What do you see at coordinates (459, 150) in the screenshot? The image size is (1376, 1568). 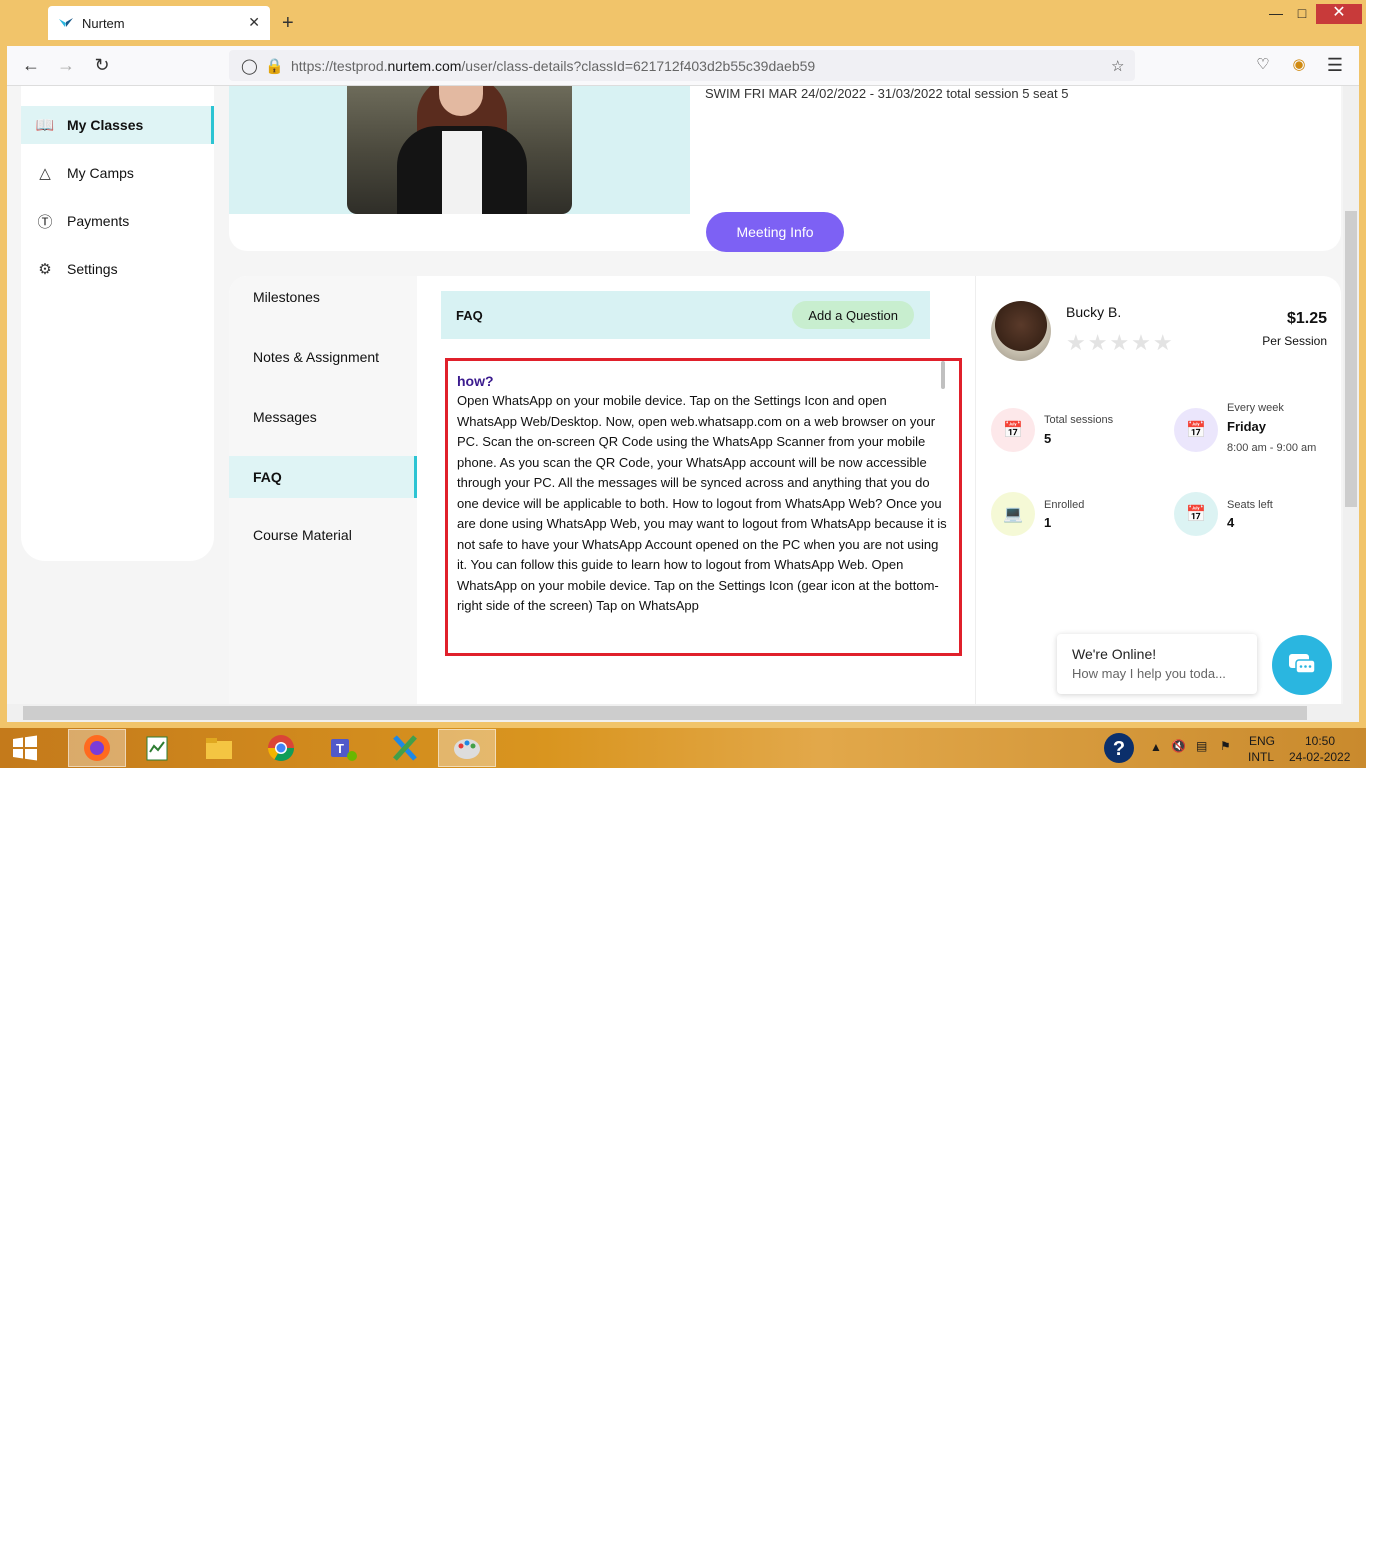 I see `class-photo-background` at bounding box center [459, 150].